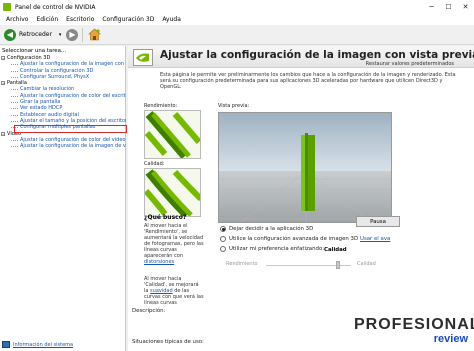 This screenshot has height=351, width=474. Describe the element at coordinates (338, 265) in the screenshot. I see `slider-thumb` at that location.